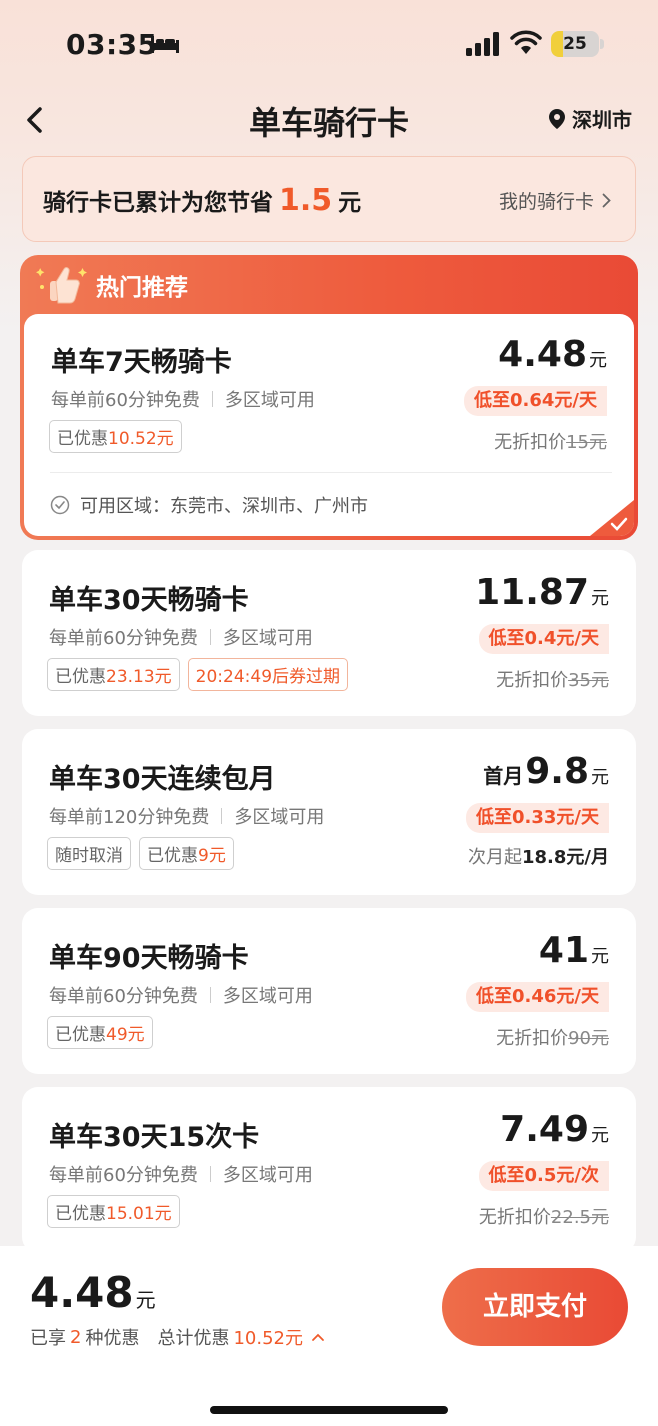  I want to click on available-area: 可用区域：东莞市、深圳市、广州市, so click(209, 505).